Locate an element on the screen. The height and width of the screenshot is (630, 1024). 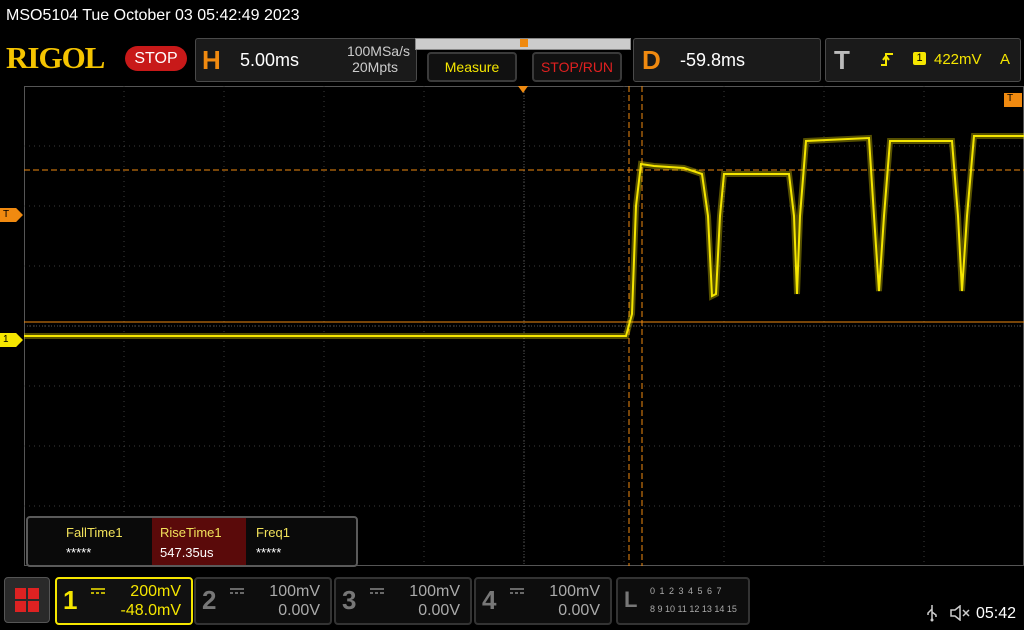
memory-position-bar is located at coordinates (523, 44).